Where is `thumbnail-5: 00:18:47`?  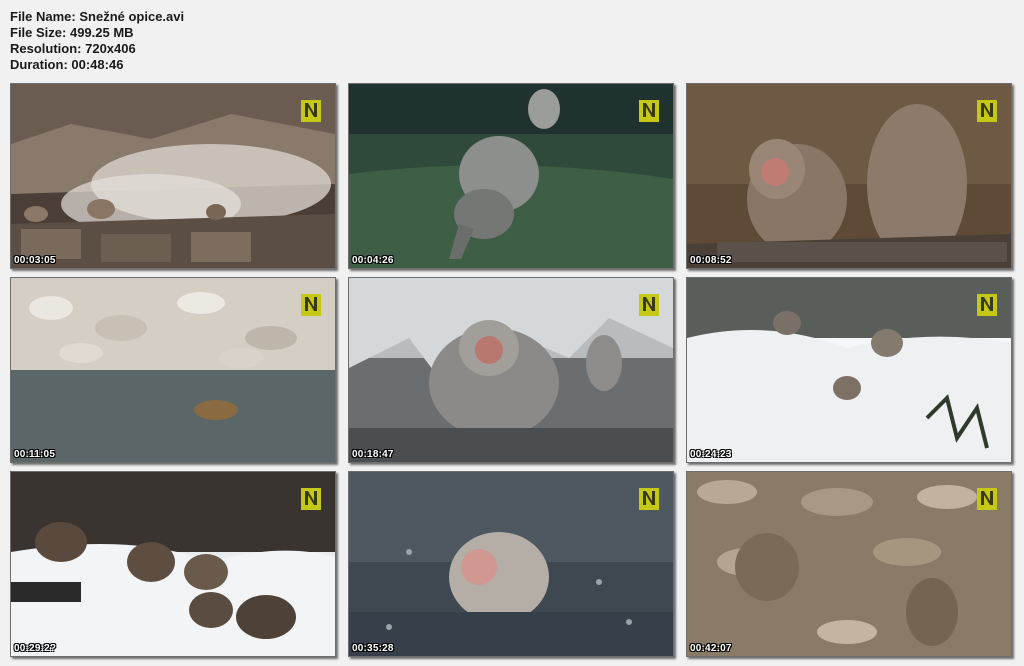
thumbnail-5: 00:18:47 is located at coordinates (511, 370).